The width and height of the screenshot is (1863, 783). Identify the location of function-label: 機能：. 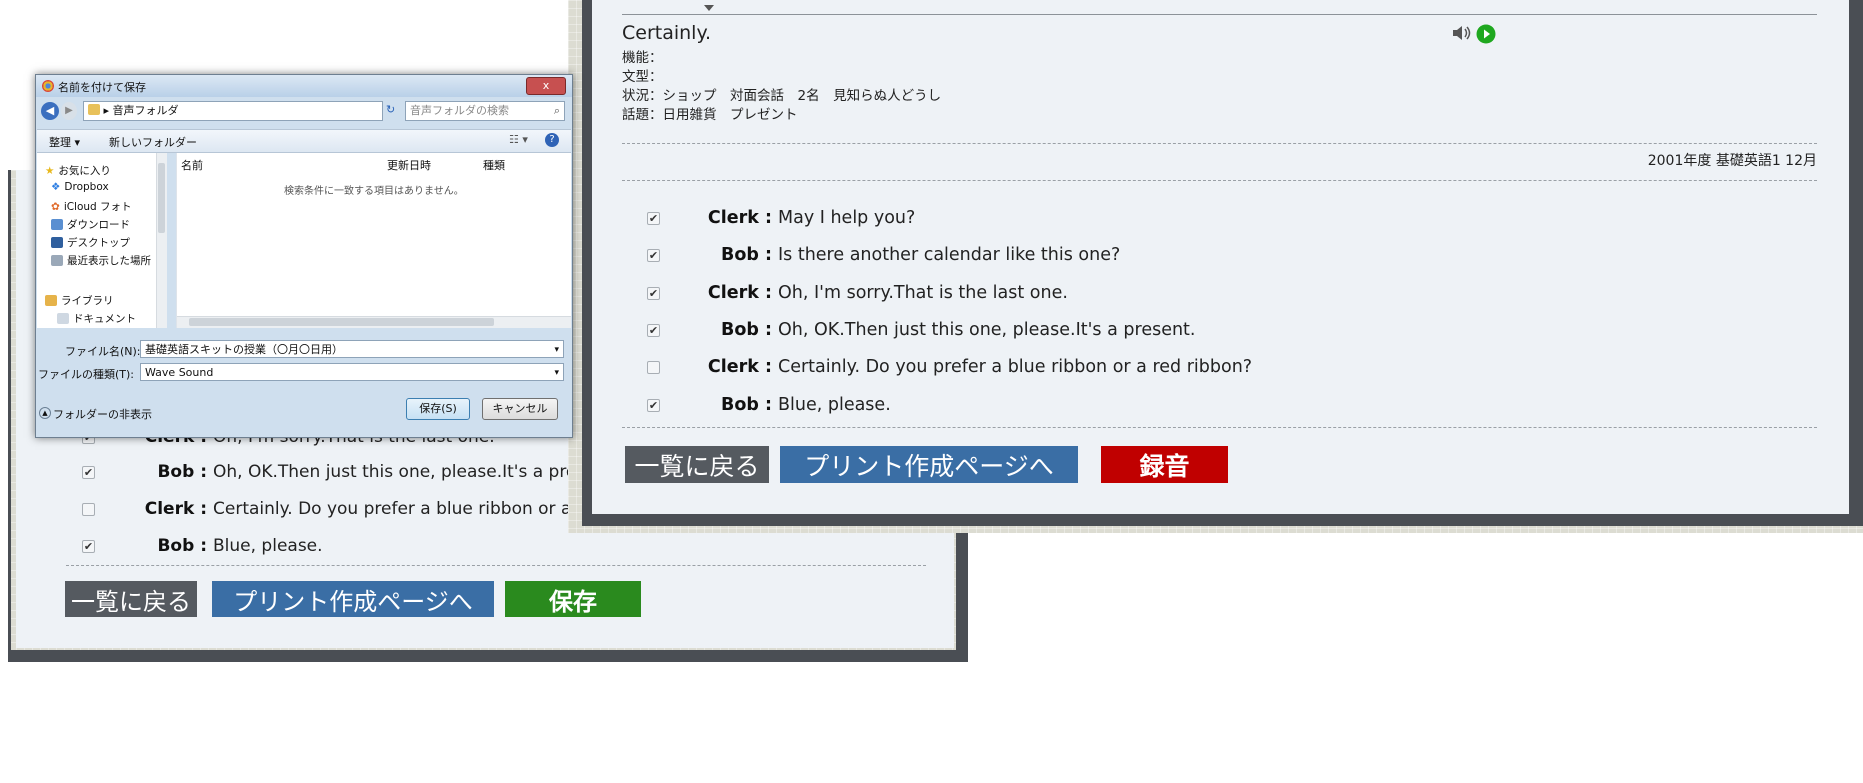
(642, 58).